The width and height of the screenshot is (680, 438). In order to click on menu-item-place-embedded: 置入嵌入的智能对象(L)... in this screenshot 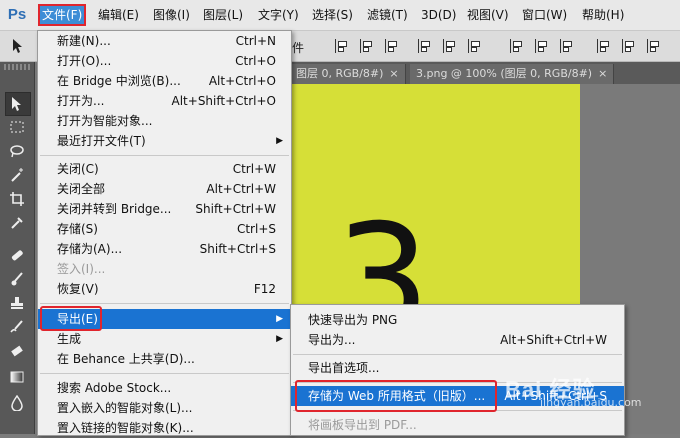, I will do `click(164, 408)`.